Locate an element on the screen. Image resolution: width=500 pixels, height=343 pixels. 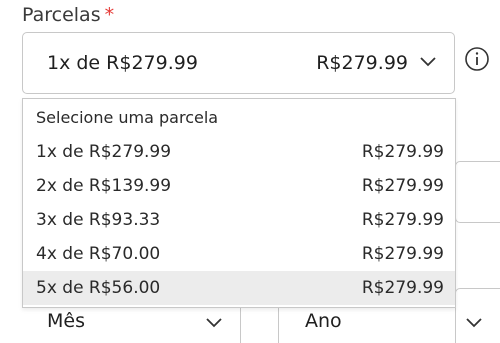
dropdown-option: 2x de R$139.99 R$279.99 is located at coordinates (239, 186).